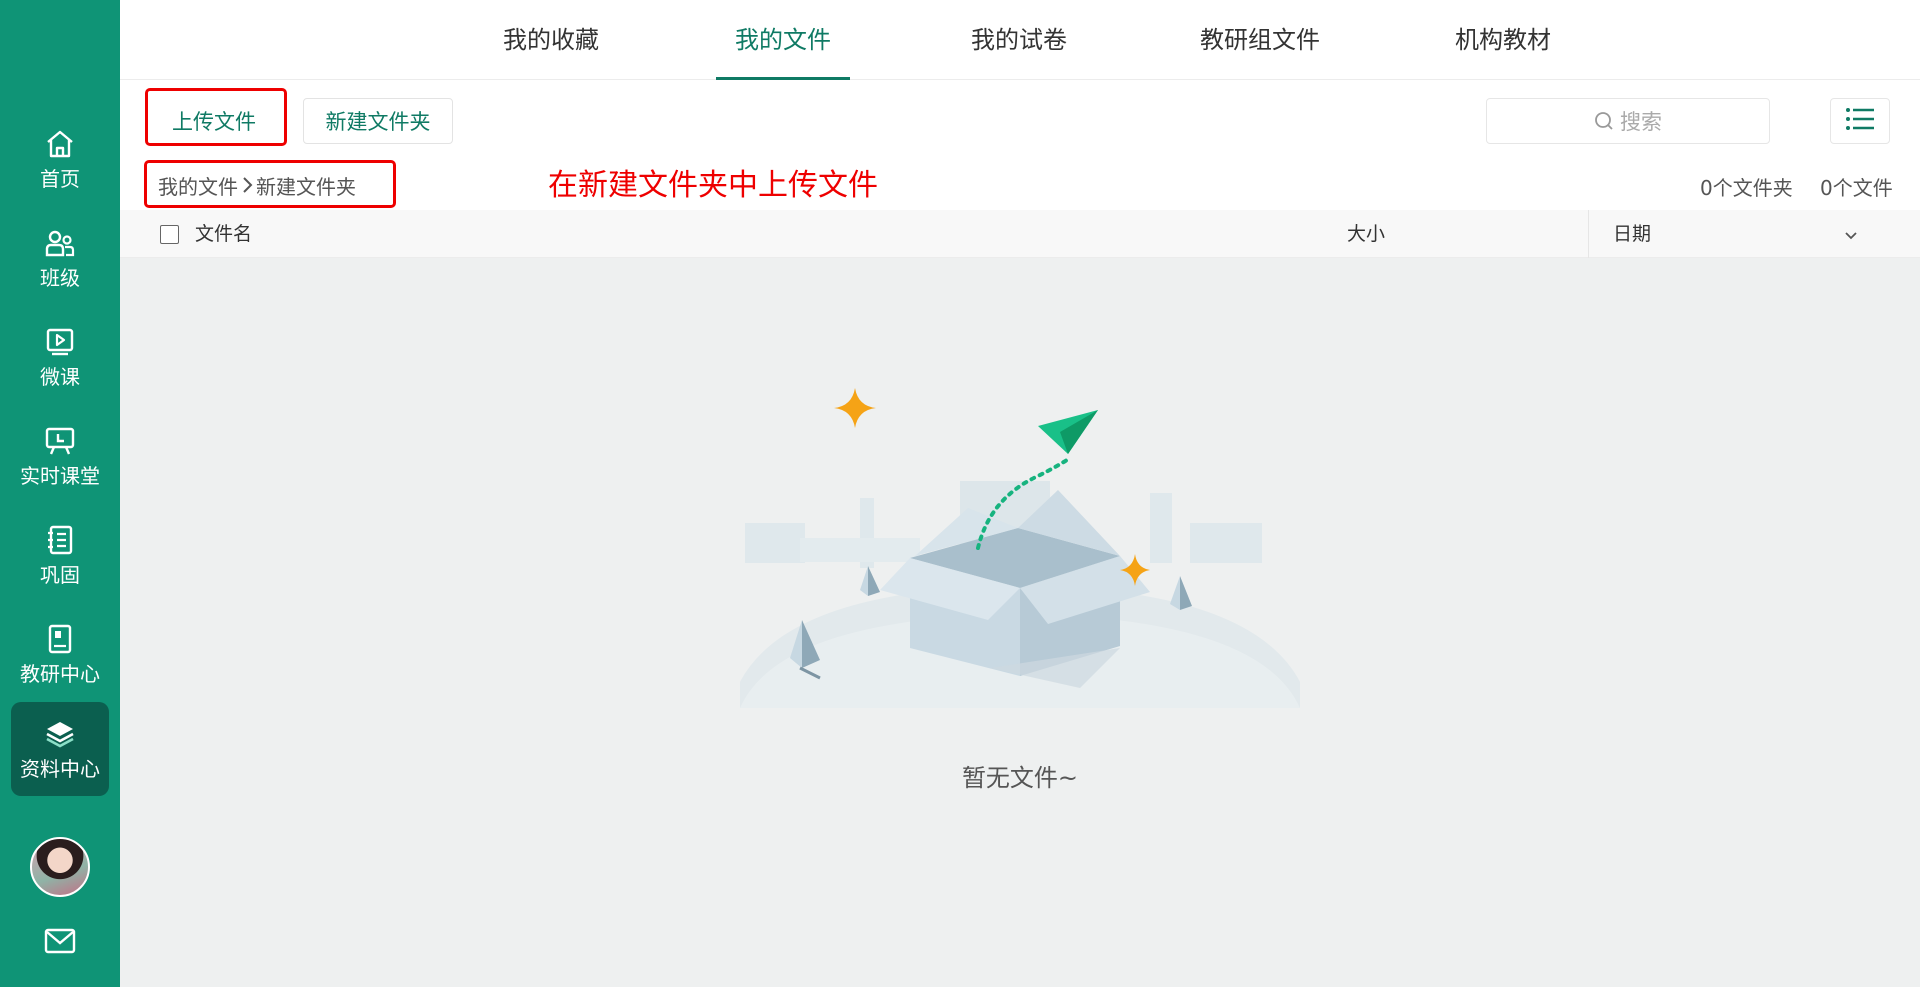 Image resolution: width=1920 pixels, height=987 pixels. What do you see at coordinates (60, 639) in the screenshot?
I see `book-icon` at bounding box center [60, 639].